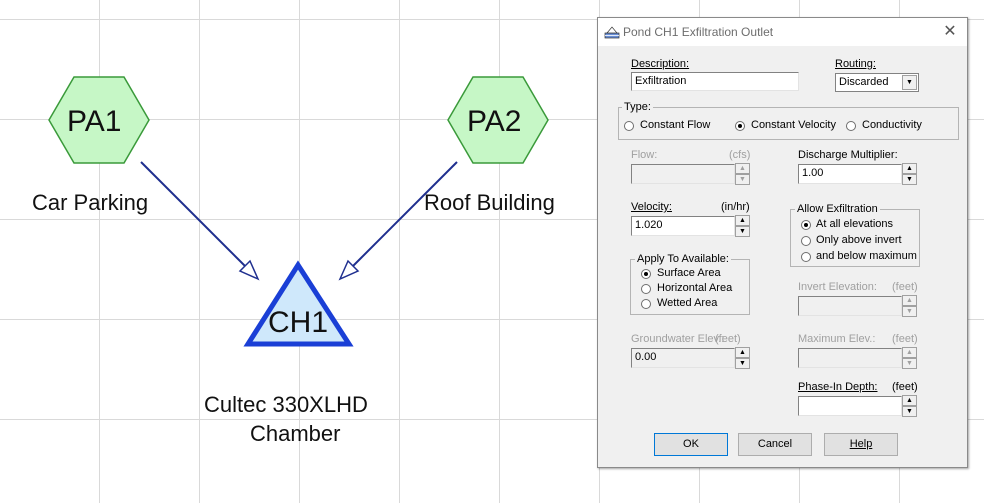  Describe the element at coordinates (793, 125) in the screenshot. I see `constant-velocity-label: Constant Velocity` at that location.